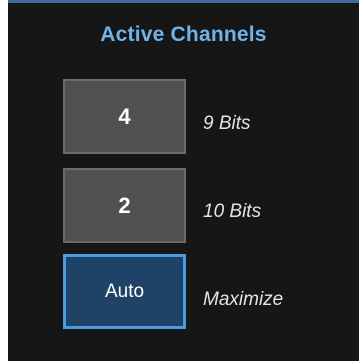  What do you see at coordinates (124, 205) in the screenshot?
I see `channels-2-button: 2` at bounding box center [124, 205].